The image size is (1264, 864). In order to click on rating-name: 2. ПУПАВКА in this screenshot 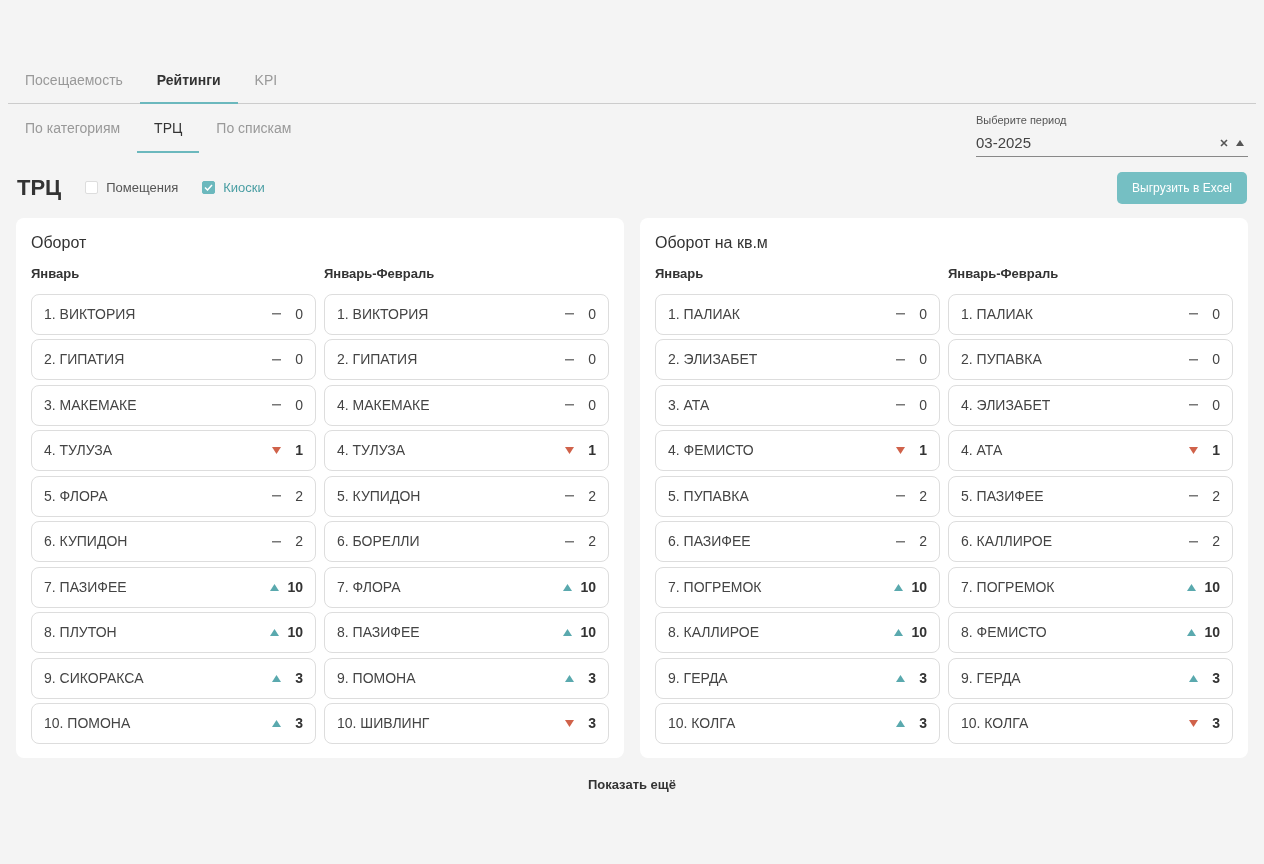, I will do `click(1002, 359)`.